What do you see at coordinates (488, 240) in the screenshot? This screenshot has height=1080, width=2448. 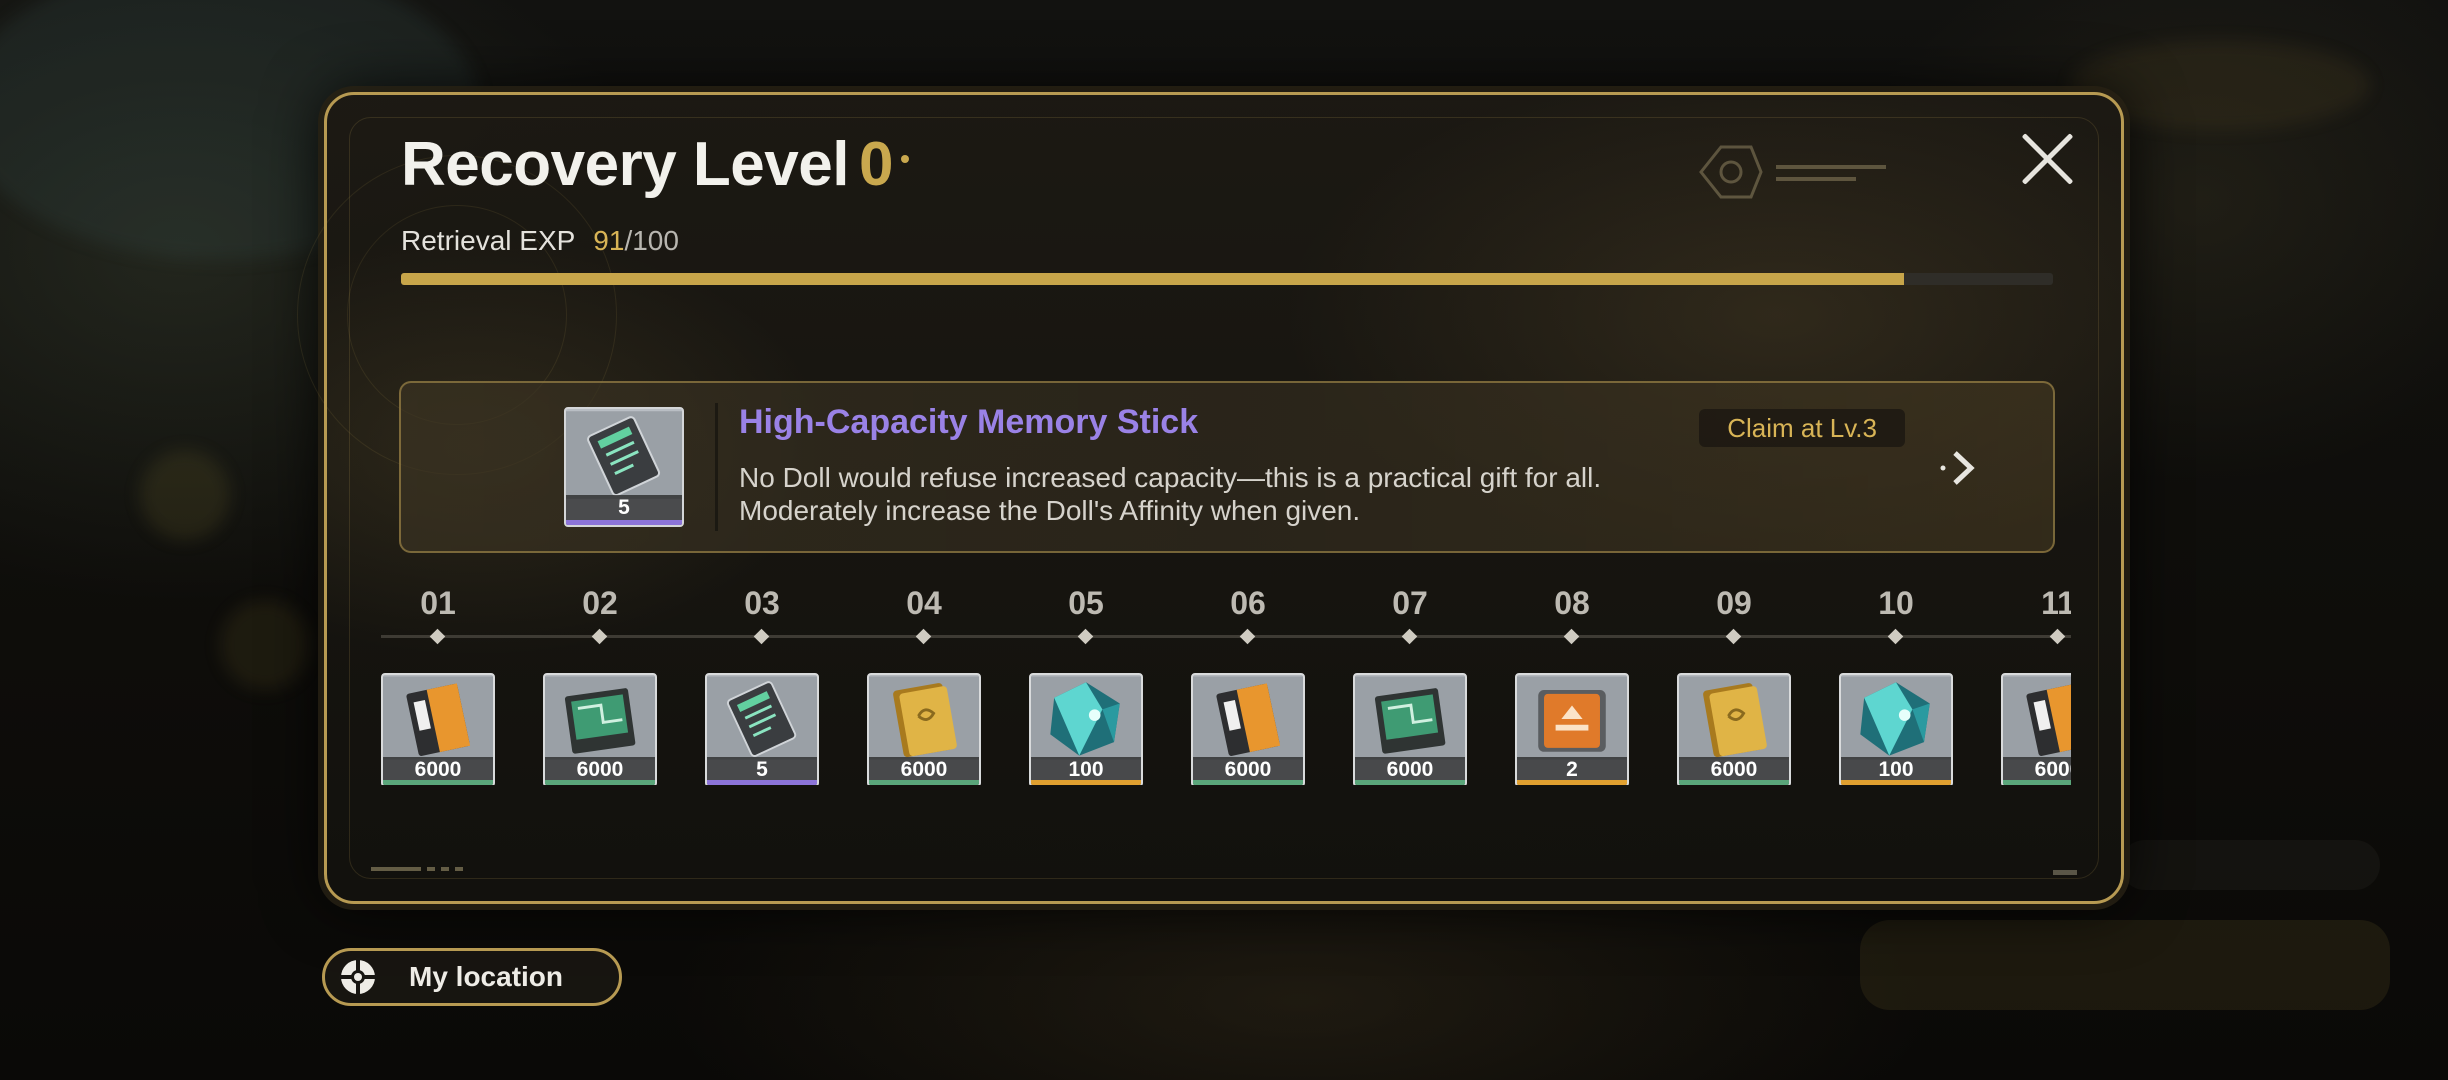 I see `exp-label: Retrieval EXP` at bounding box center [488, 240].